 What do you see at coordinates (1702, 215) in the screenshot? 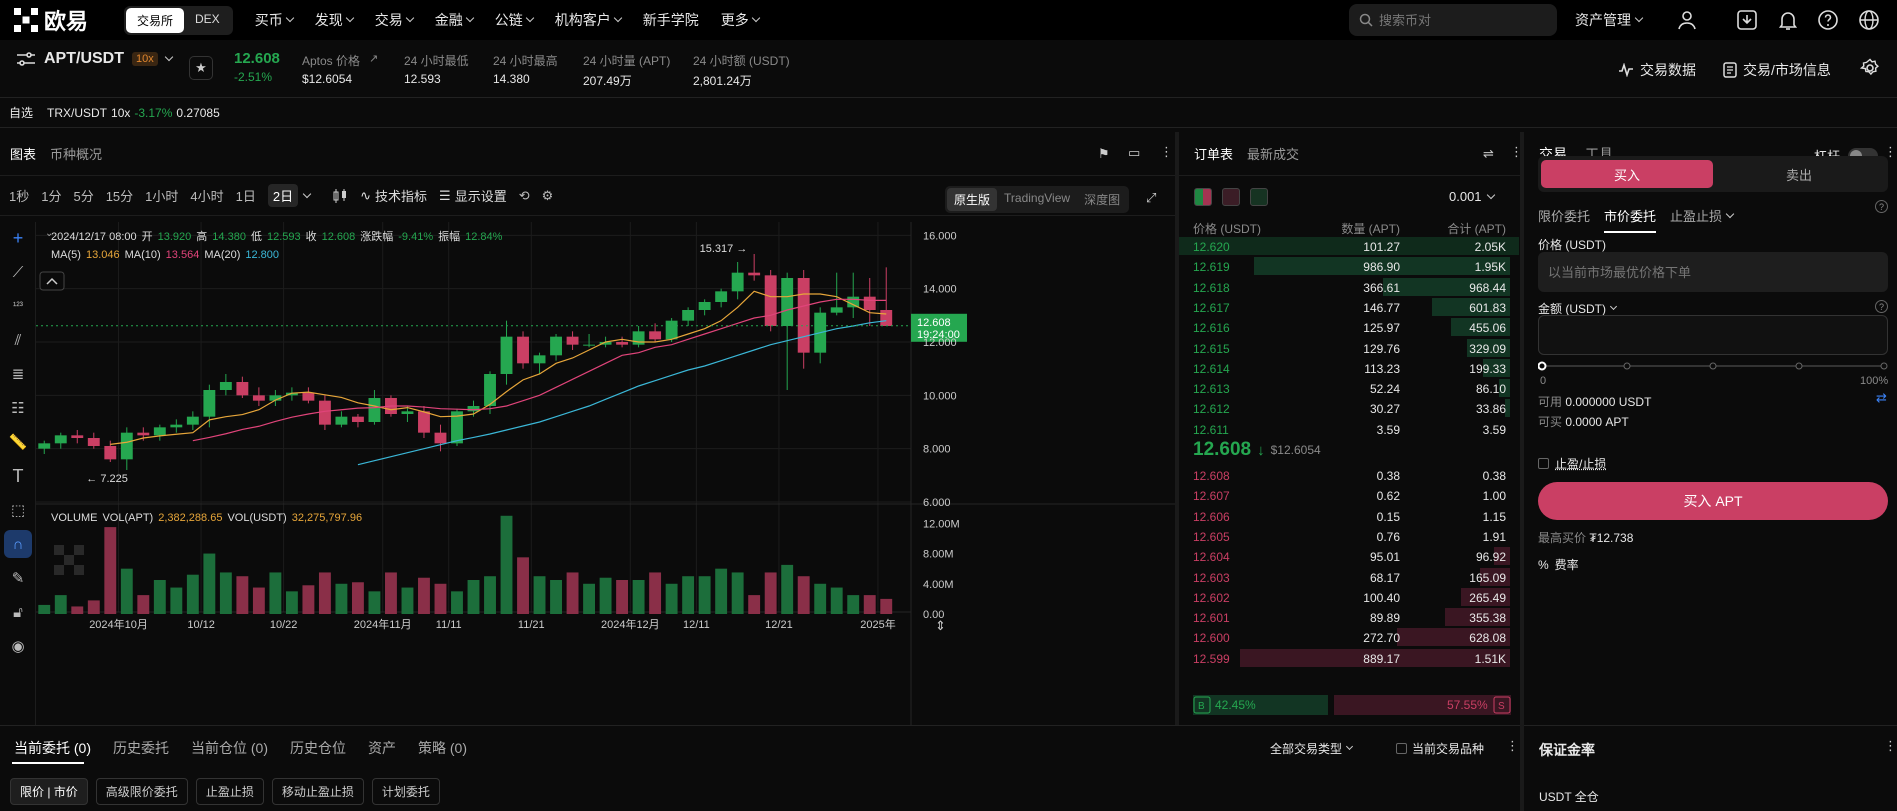
I see `order-type-tpsl: 止盈止损` at bounding box center [1702, 215].